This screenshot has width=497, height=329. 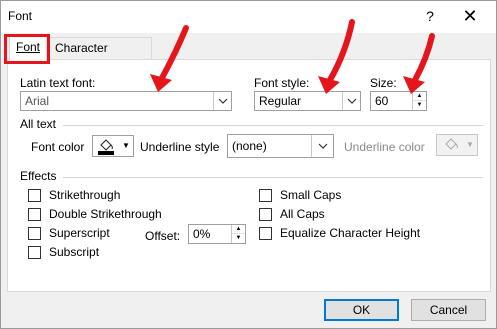 What do you see at coordinates (58, 83) in the screenshot?
I see `latin-font-label: Latin text font:` at bounding box center [58, 83].